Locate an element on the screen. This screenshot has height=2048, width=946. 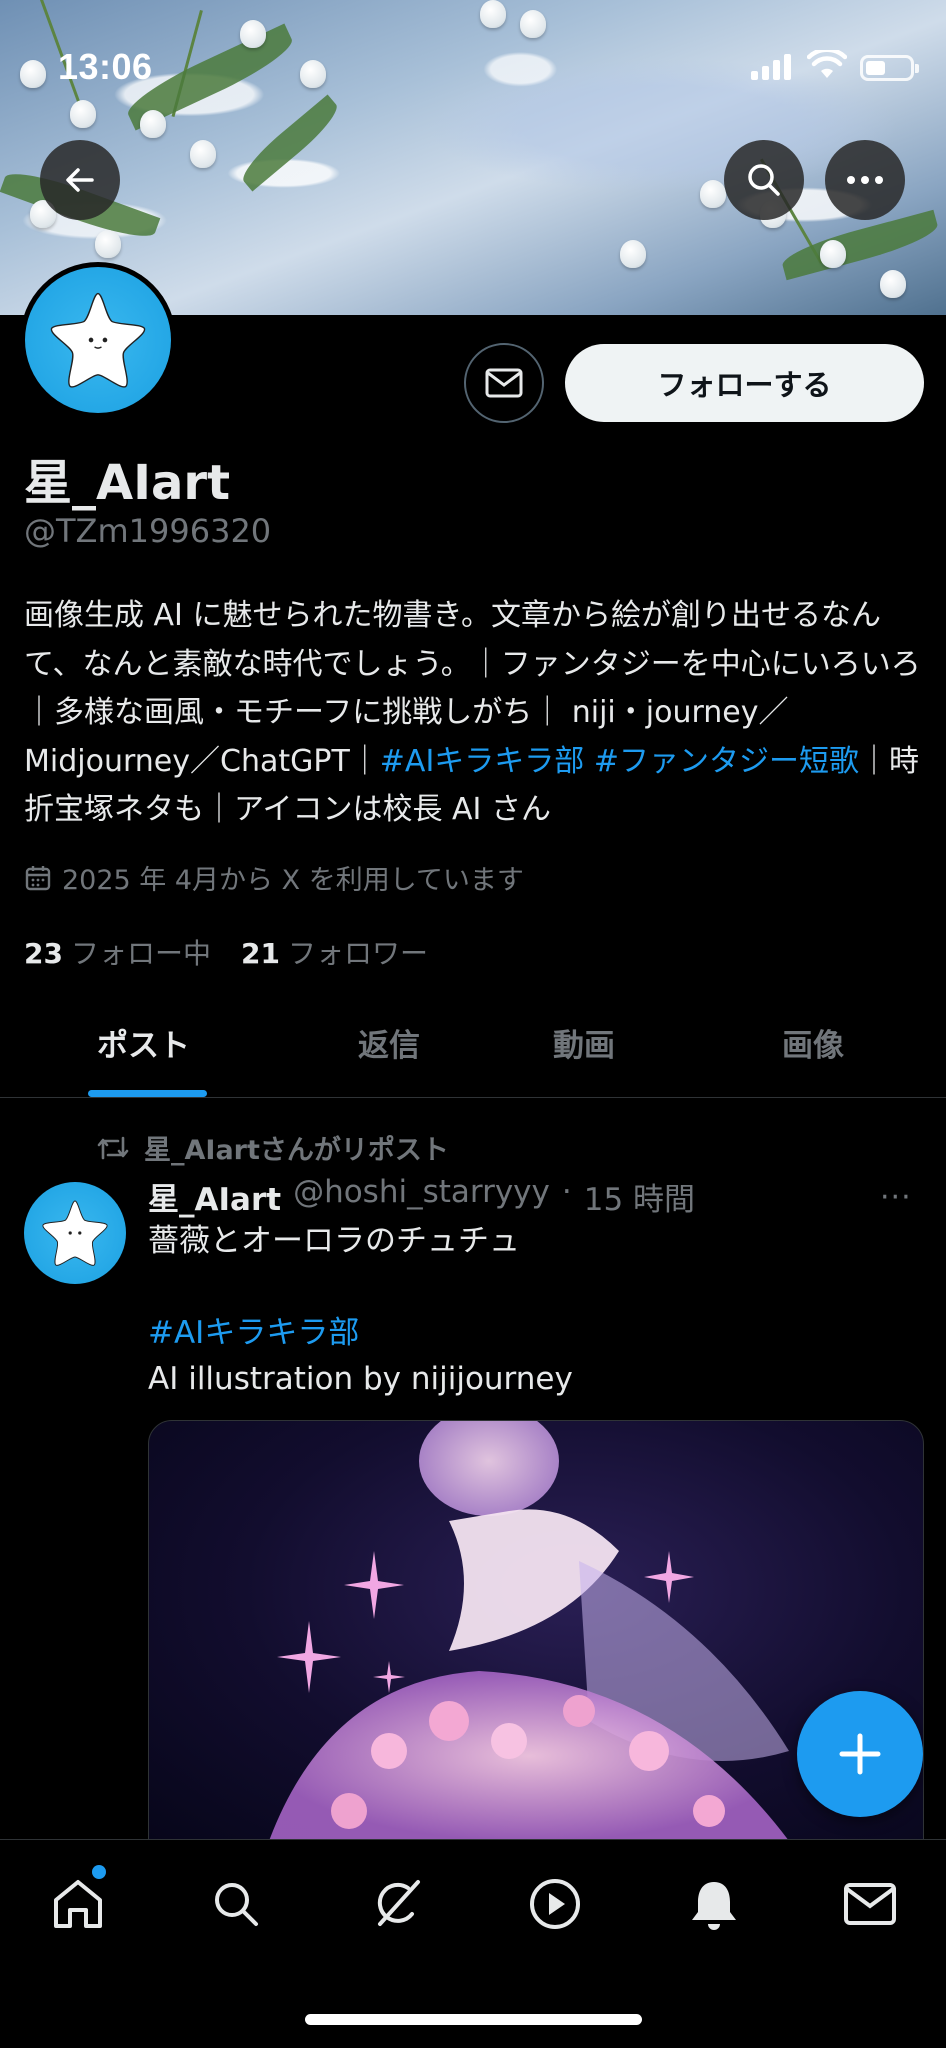
post-author-handle: @hoshi_starryyy is located at coordinates (421, 1196).